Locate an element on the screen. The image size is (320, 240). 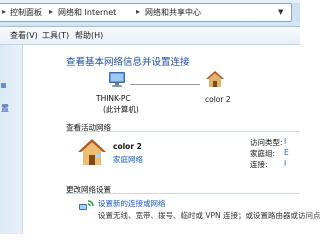
bullet-icon is located at coordinates (3, 85).